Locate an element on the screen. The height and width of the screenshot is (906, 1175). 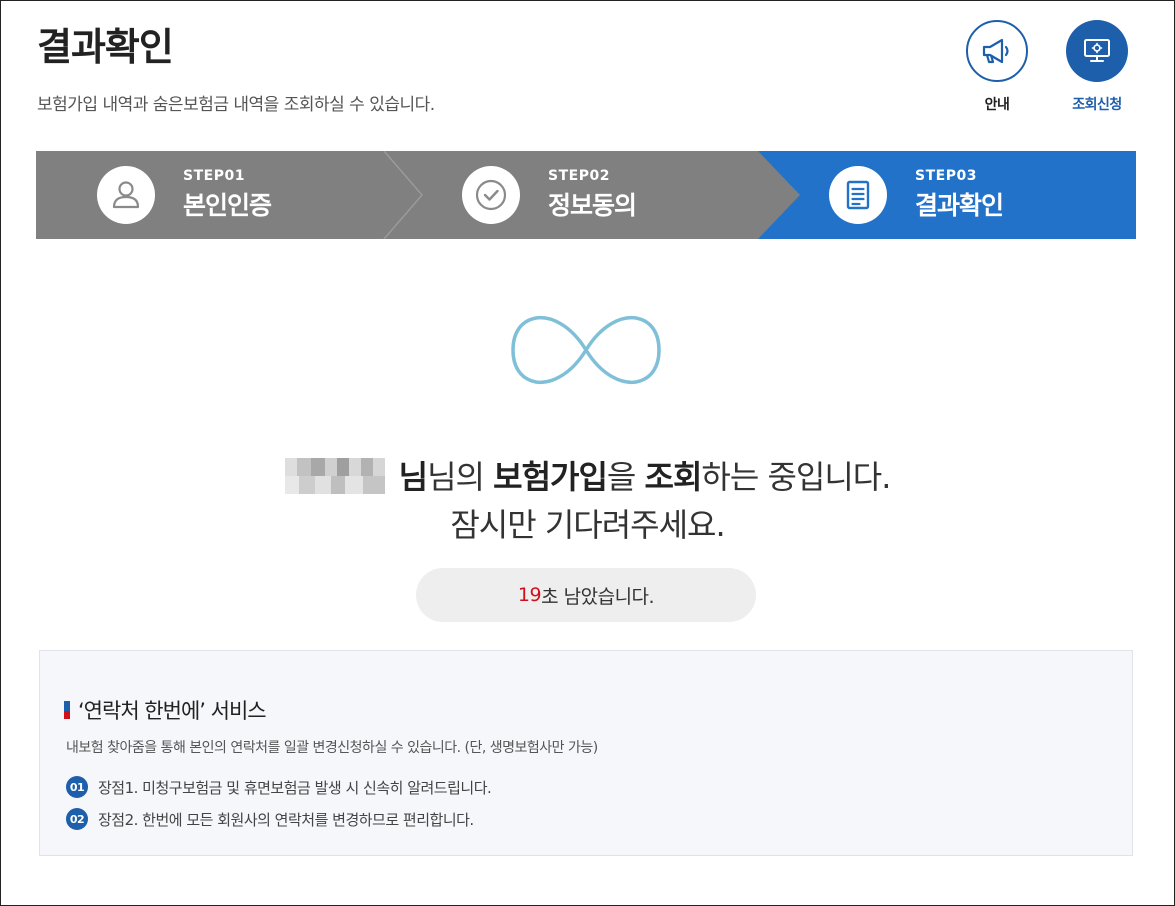
step-2-name: 정보동의 is located at coordinates (592, 205).